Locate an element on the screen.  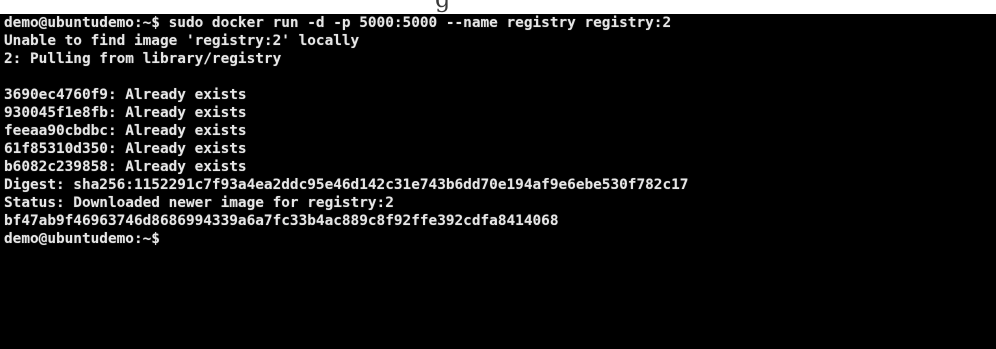
top-cropped-strip: g is located at coordinates (498, 7).